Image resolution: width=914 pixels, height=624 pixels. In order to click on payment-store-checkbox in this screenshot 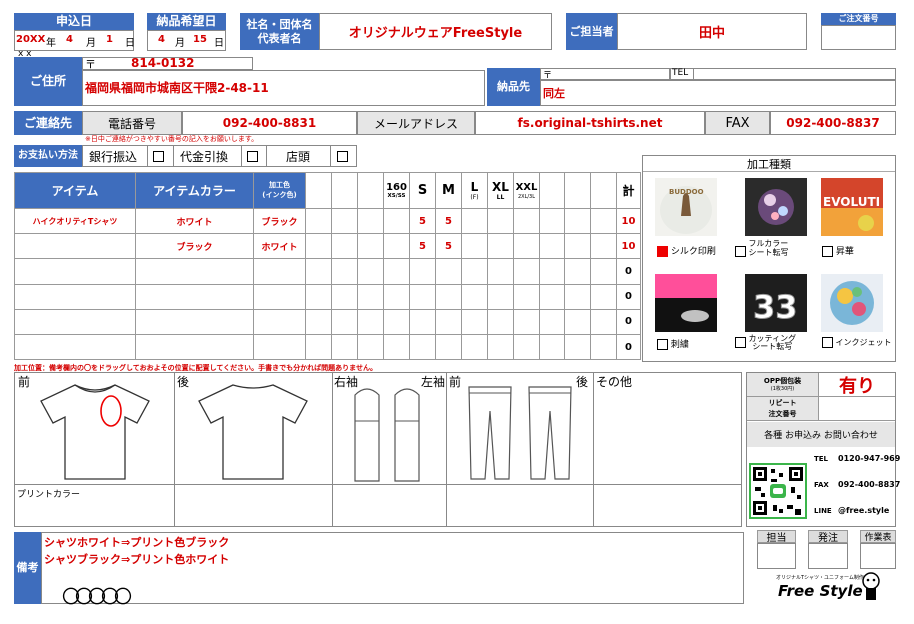, I will do `click(342, 156)`.